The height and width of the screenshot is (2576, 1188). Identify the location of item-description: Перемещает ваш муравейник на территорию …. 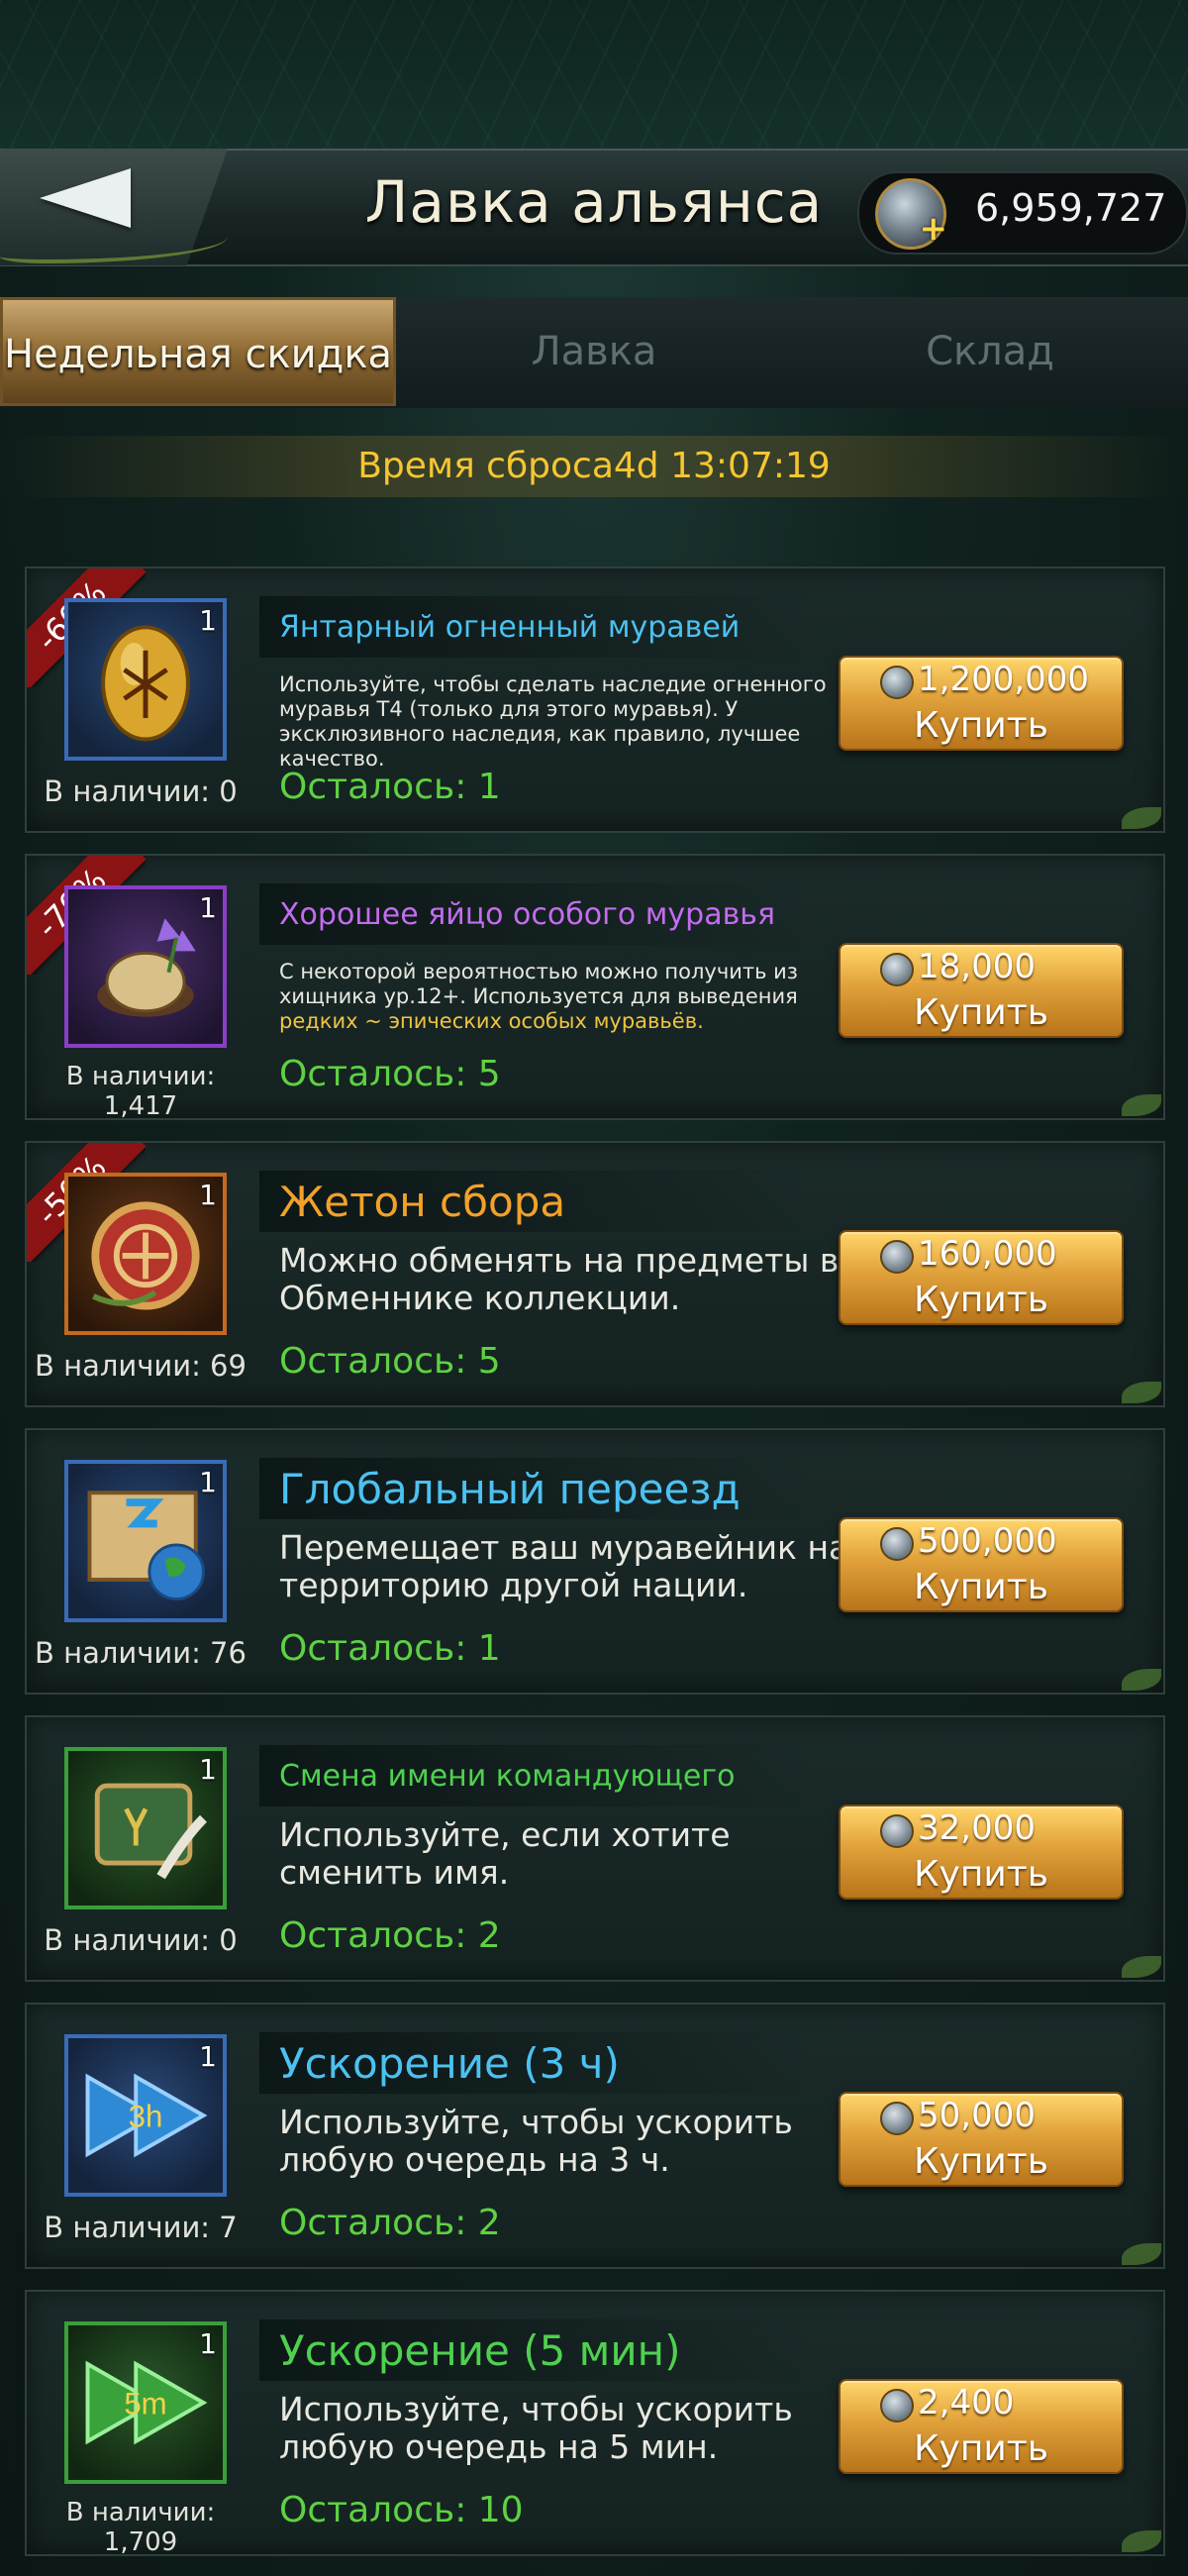
(564, 1566).